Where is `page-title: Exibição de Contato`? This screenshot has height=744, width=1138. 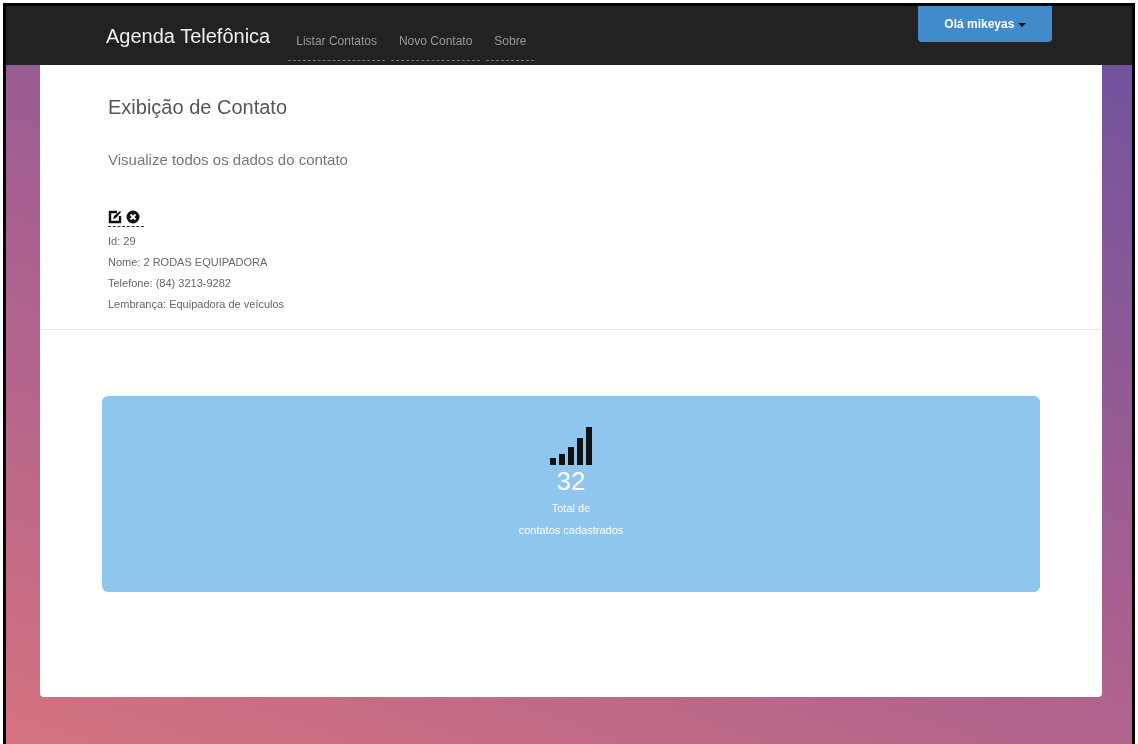
page-title: Exibição de Contato is located at coordinates (198, 107).